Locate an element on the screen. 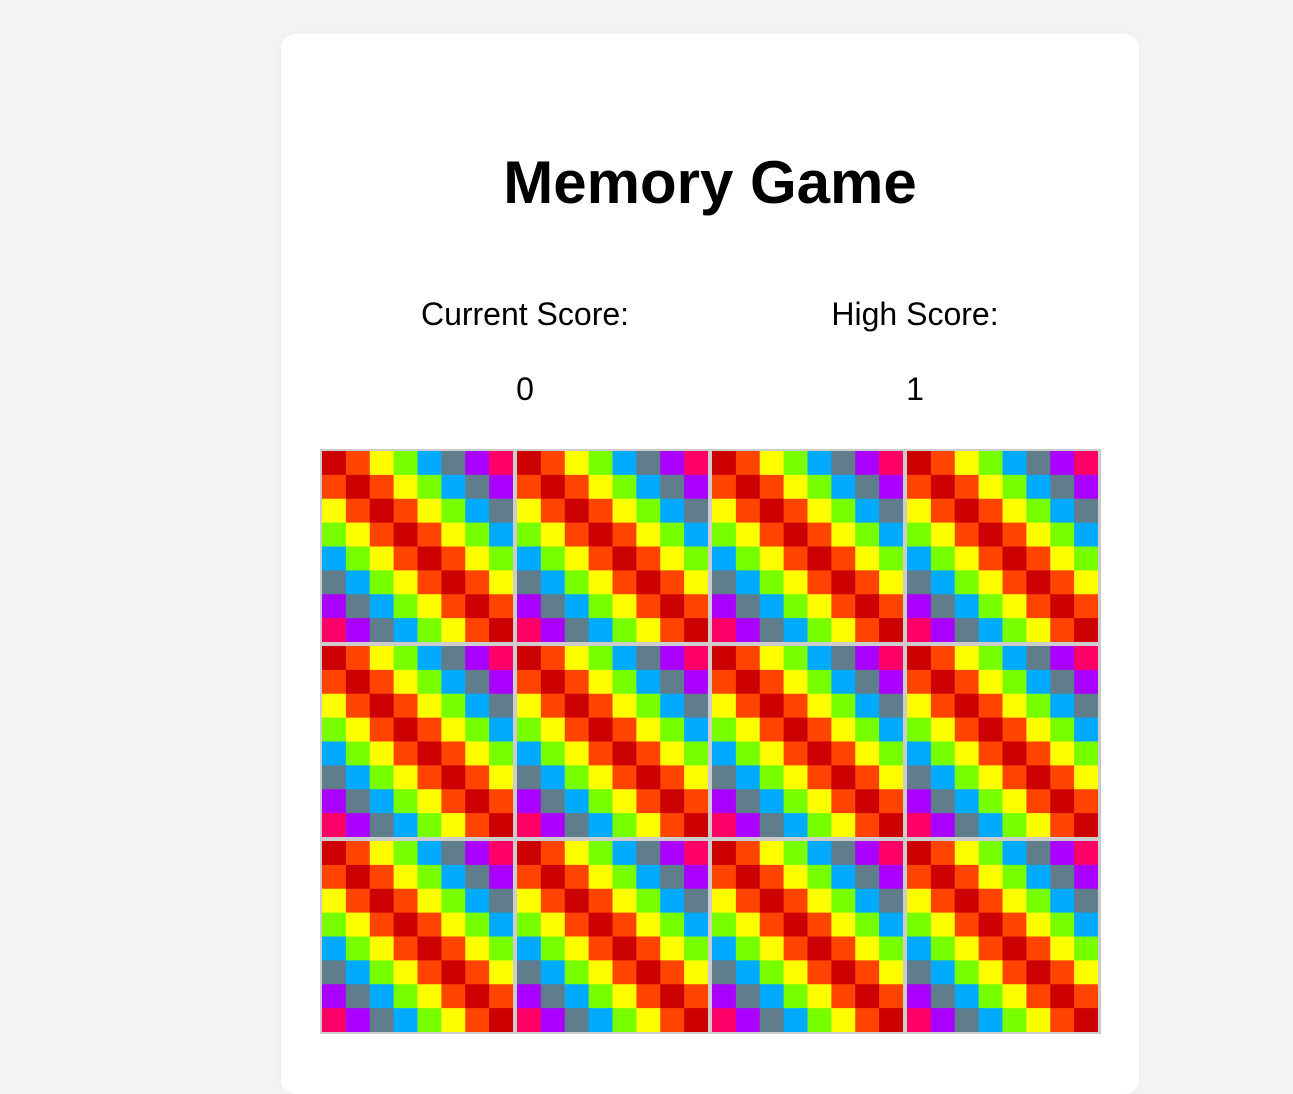 This screenshot has height=1094, width=1293. high-score-value: 1 is located at coordinates (915, 389).